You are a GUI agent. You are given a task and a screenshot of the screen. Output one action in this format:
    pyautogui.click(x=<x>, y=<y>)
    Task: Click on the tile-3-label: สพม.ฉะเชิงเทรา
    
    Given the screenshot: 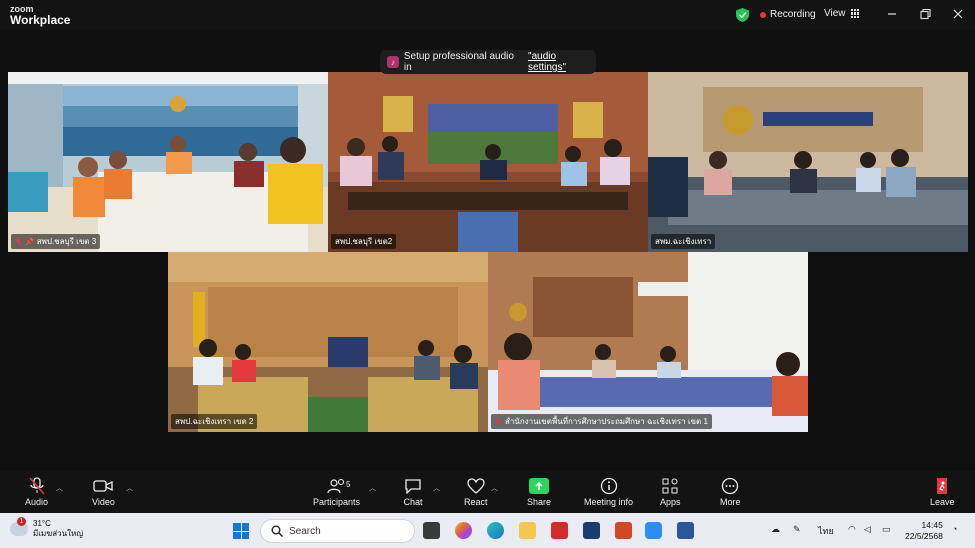 What is the action you would take?
    pyautogui.click(x=683, y=241)
    